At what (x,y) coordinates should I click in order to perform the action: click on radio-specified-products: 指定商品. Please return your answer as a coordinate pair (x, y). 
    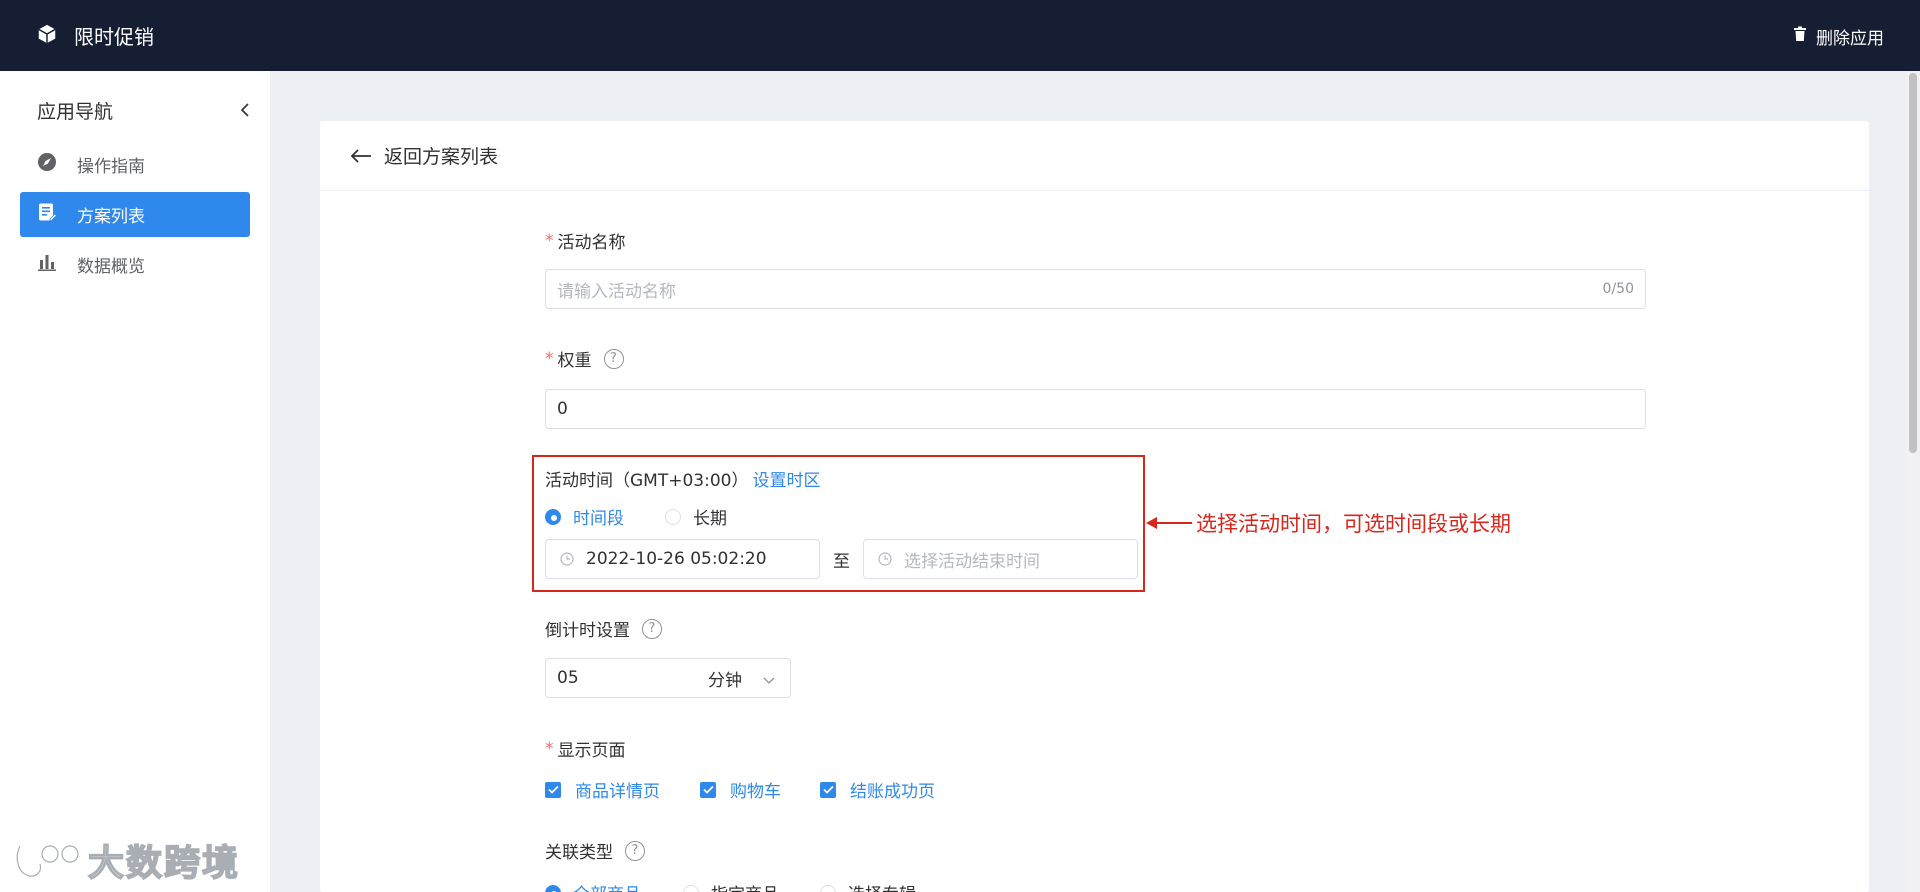
    Looking at the image, I should click on (731, 886).